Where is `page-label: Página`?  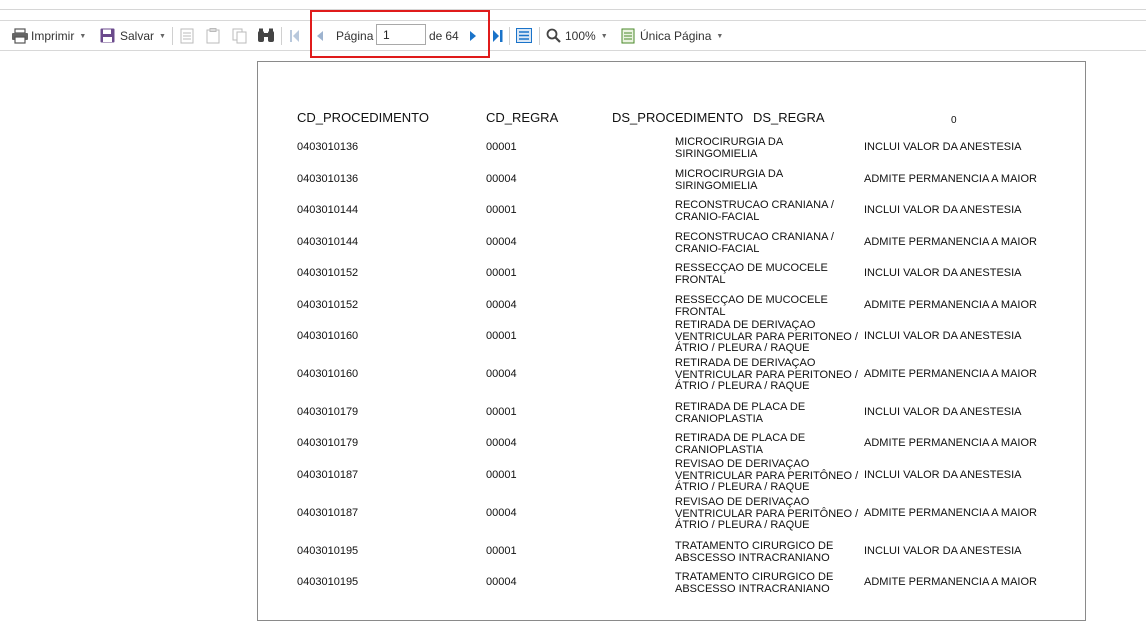
page-label: Página is located at coordinates (355, 35).